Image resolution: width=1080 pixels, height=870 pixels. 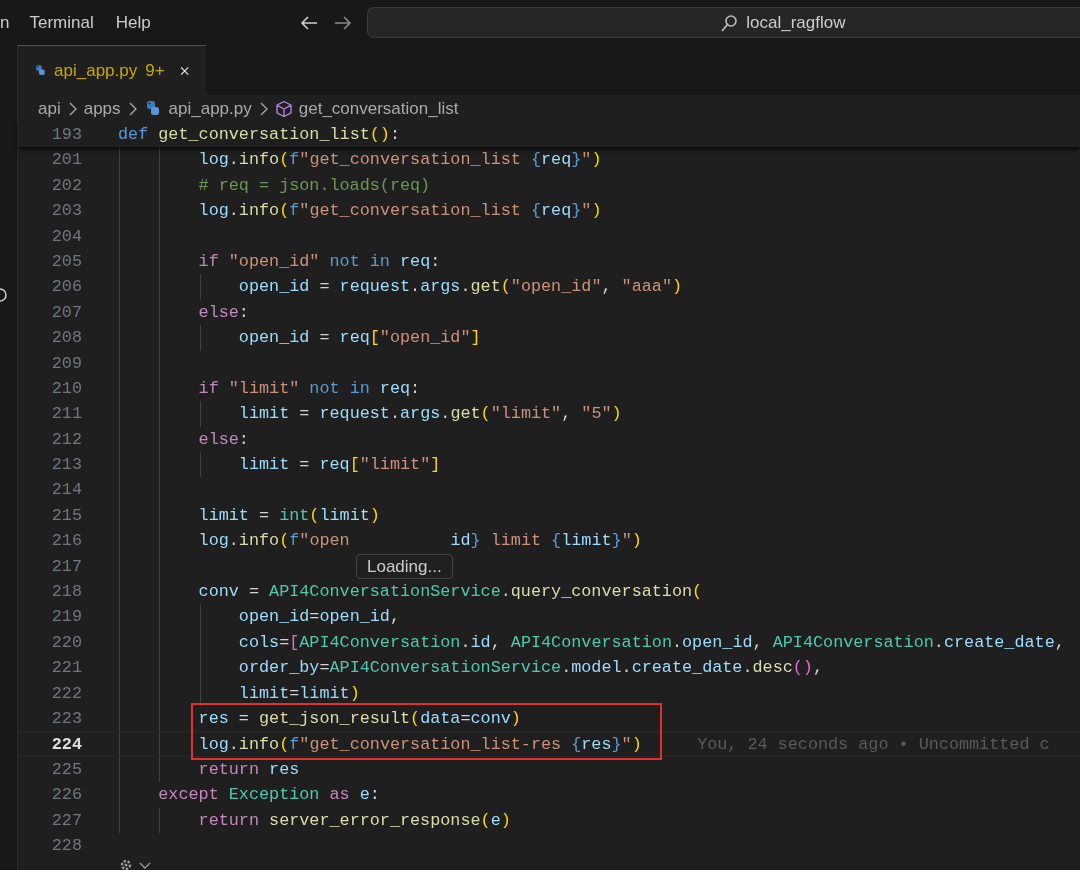 I want to click on line-number: 213, so click(x=66, y=465).